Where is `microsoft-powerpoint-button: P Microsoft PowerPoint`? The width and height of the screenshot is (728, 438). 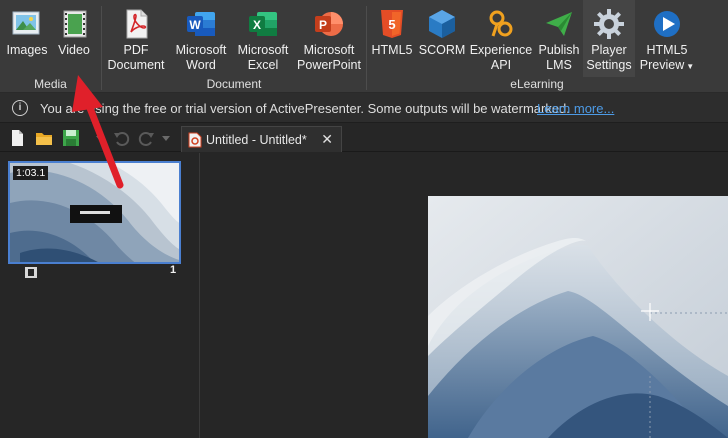
microsoft-powerpoint-button: P Microsoft PowerPoint is located at coordinates (329, 36).